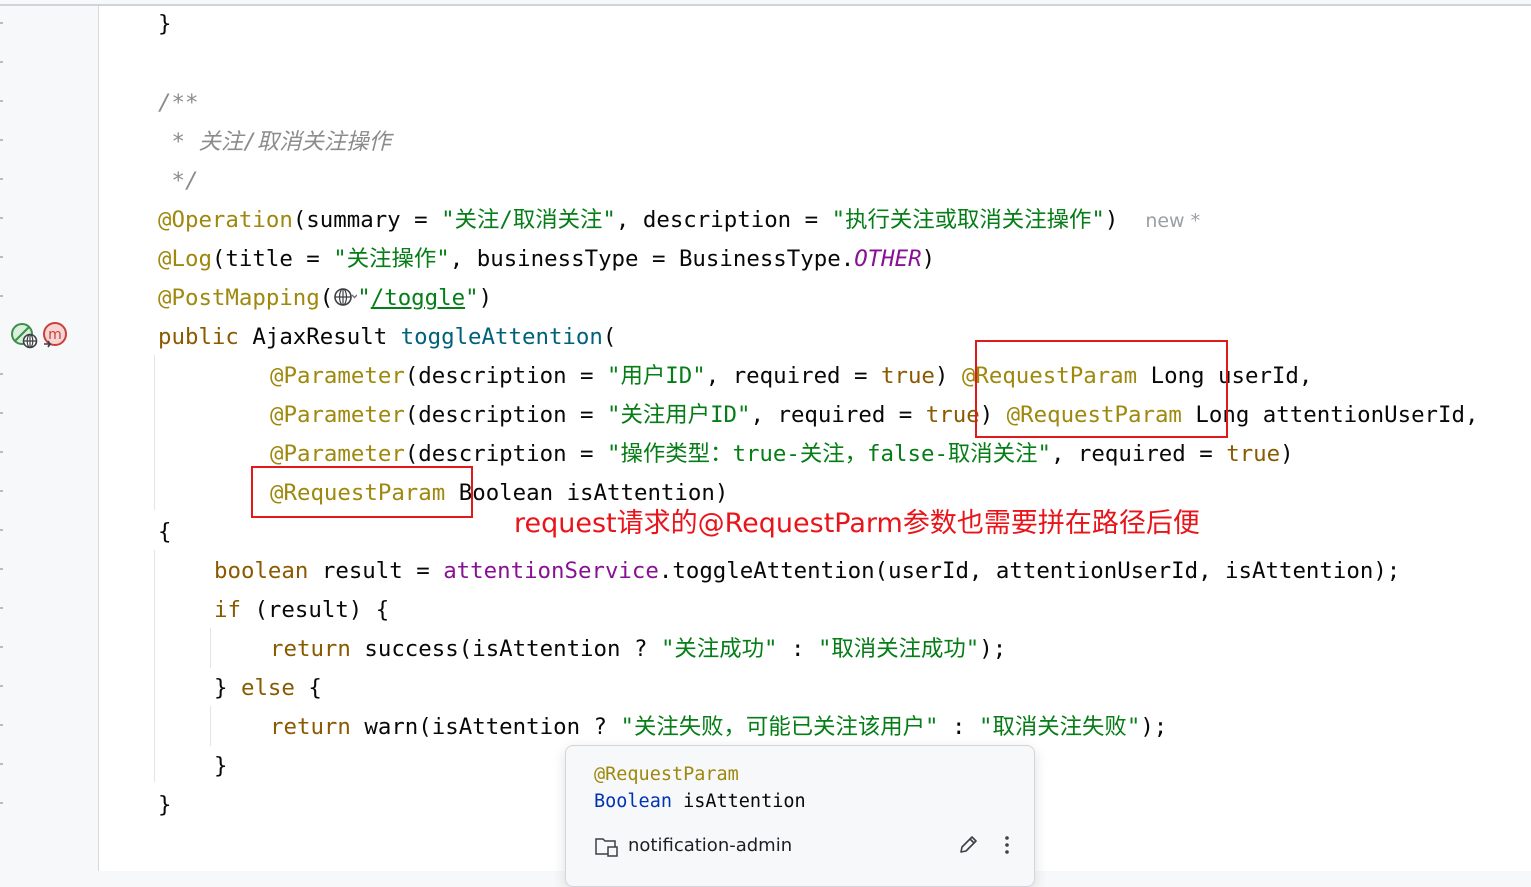 The height and width of the screenshot is (887, 1531). I want to click on doc-comment: /**, so click(178, 103).